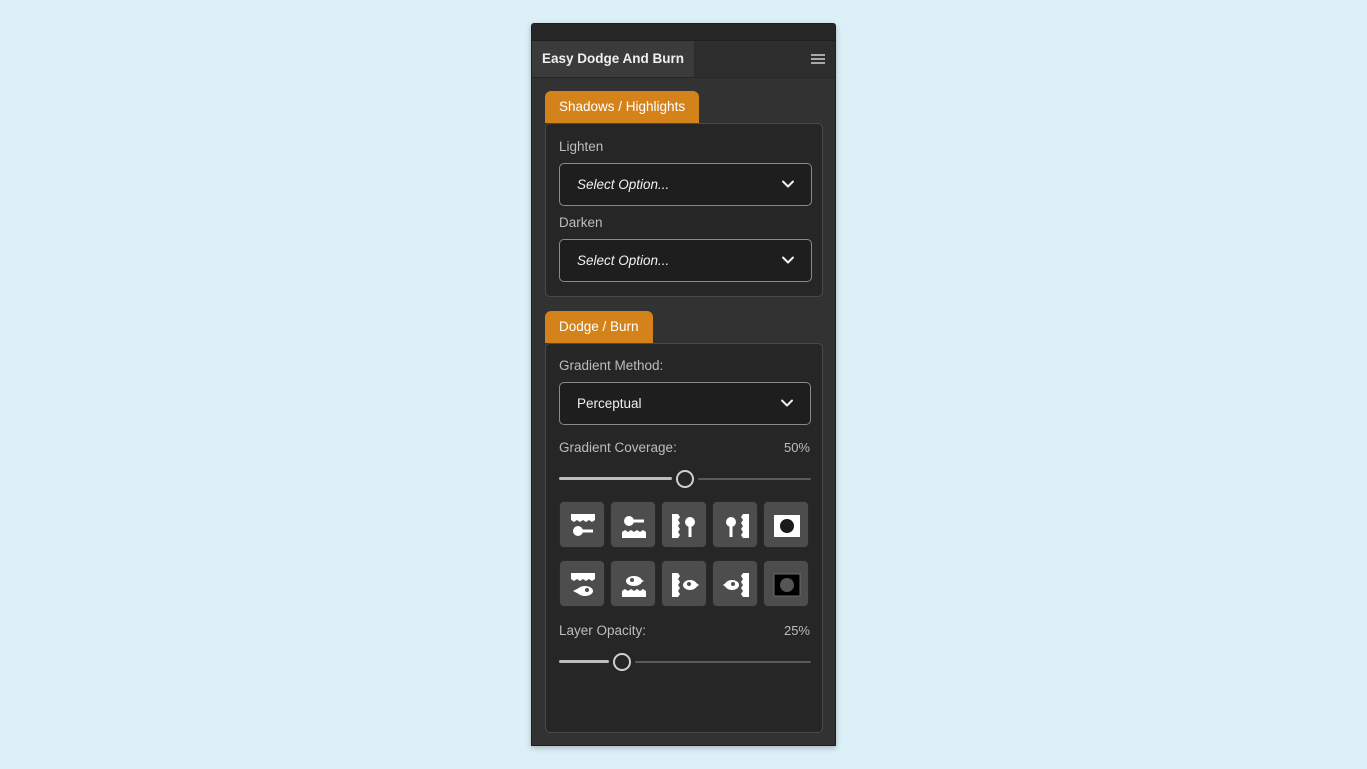  I want to click on panel-header: Easy Dodge And Burn, so click(683, 59).